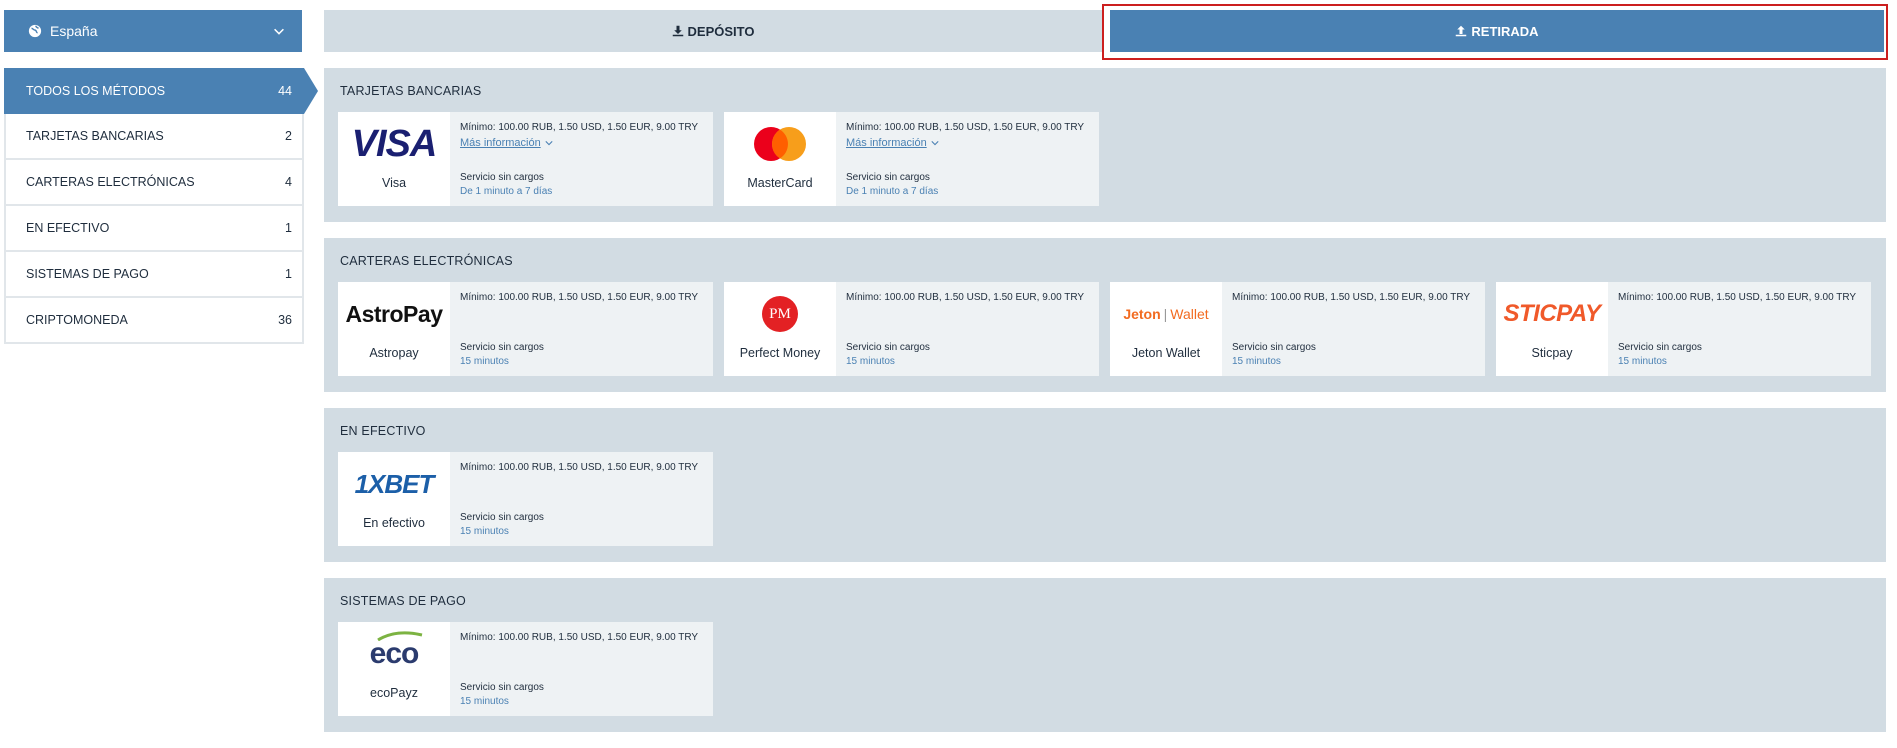 This screenshot has width=1897, height=748. What do you see at coordinates (394, 693) in the screenshot?
I see `card-name: ecoPayz` at bounding box center [394, 693].